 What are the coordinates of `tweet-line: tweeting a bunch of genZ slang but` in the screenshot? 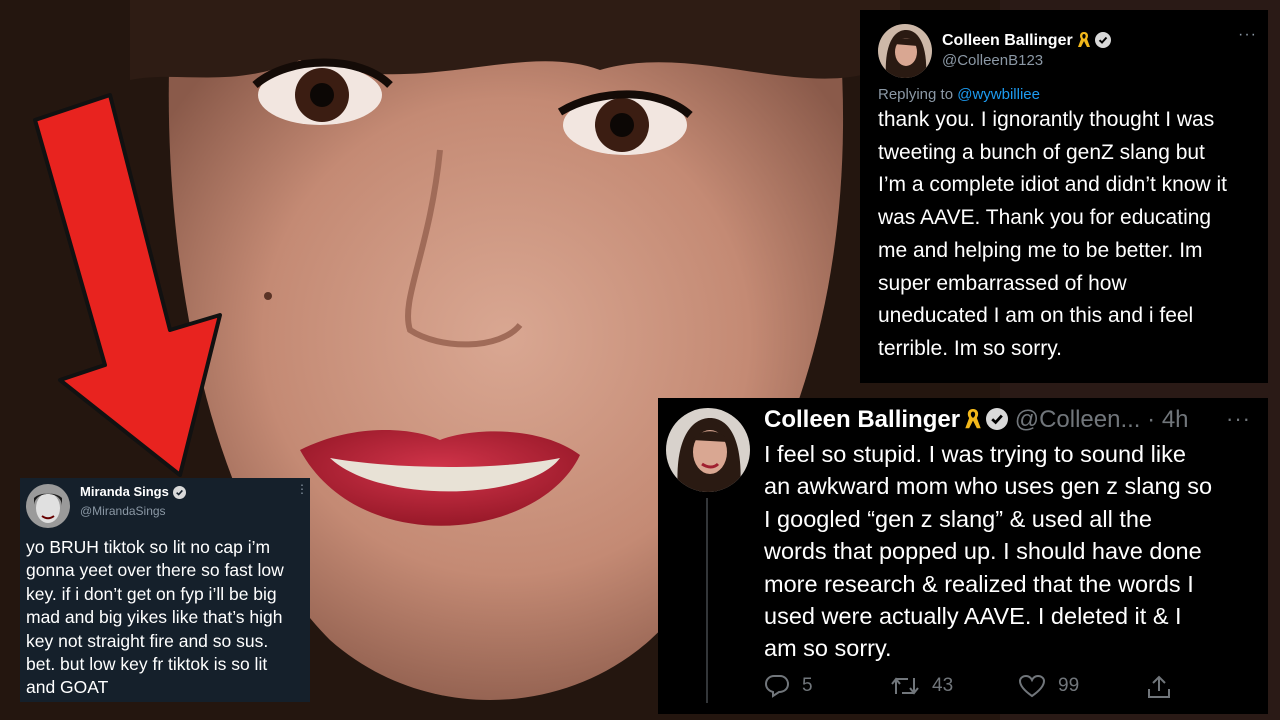 It's located at (1041, 152).